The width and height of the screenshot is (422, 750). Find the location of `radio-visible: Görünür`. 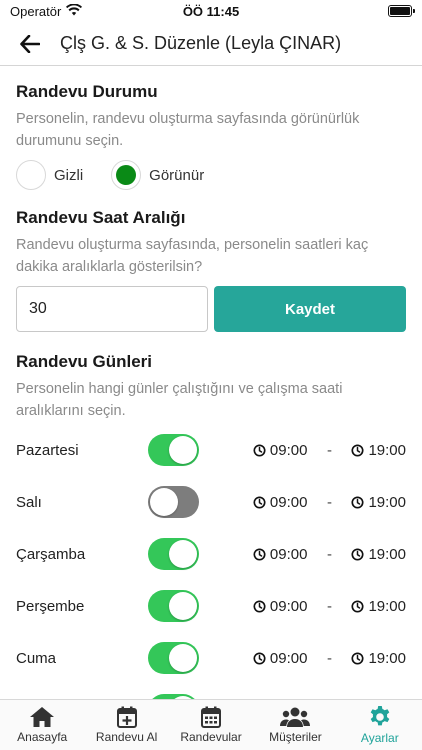

radio-visible: Görünür is located at coordinates (157, 175).